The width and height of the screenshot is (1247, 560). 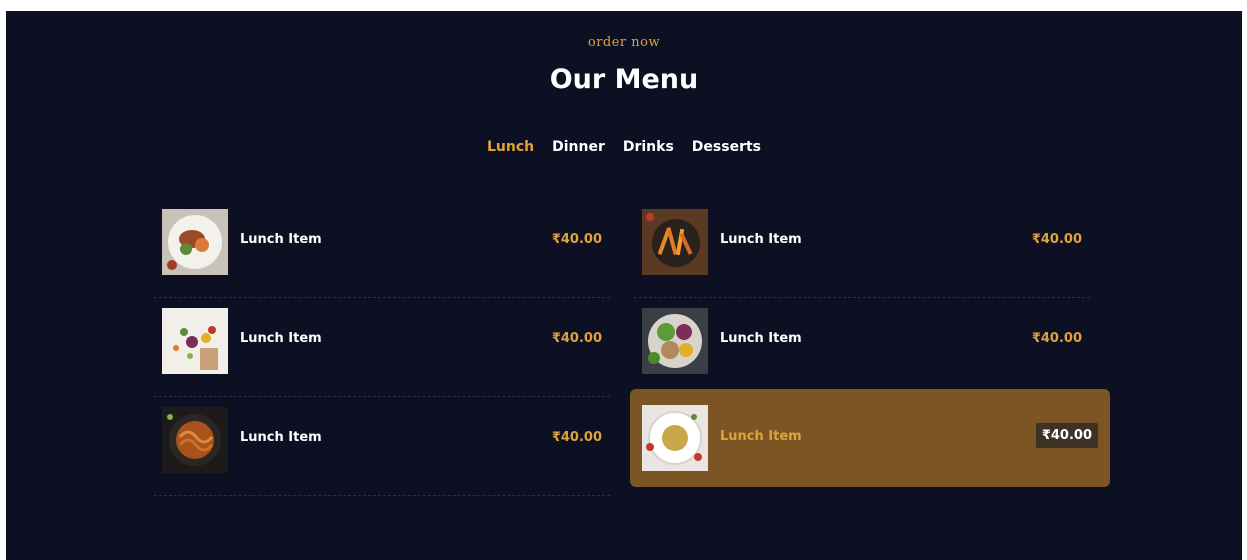 I want to click on menu-item-highlighted: Lunch Item ₹40.00, so click(x=870, y=438).